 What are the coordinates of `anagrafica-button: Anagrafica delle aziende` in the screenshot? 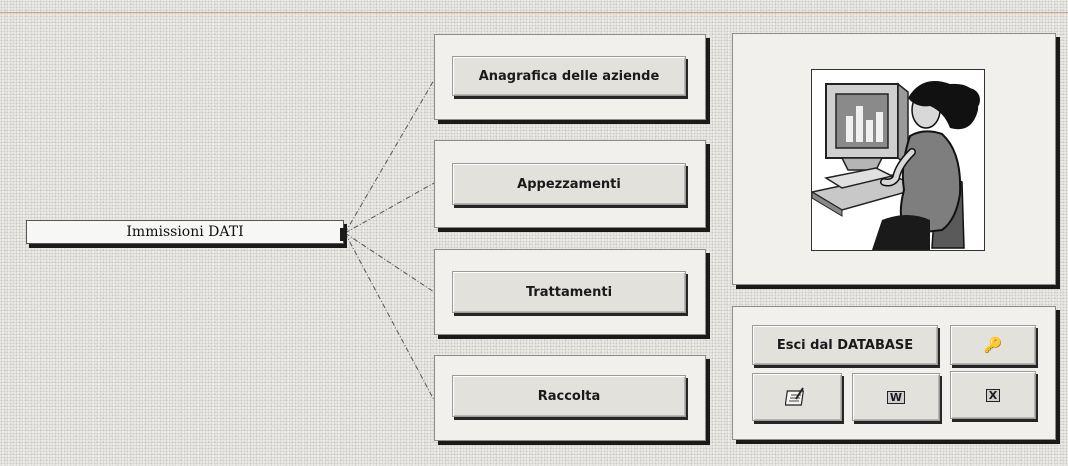 It's located at (569, 76).